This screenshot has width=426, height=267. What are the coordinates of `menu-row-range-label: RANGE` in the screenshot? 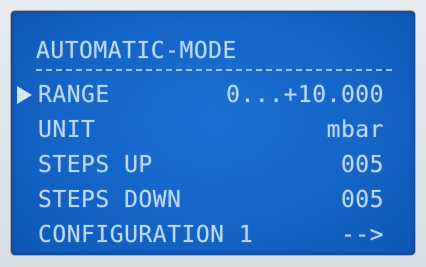 It's located at (74, 95).